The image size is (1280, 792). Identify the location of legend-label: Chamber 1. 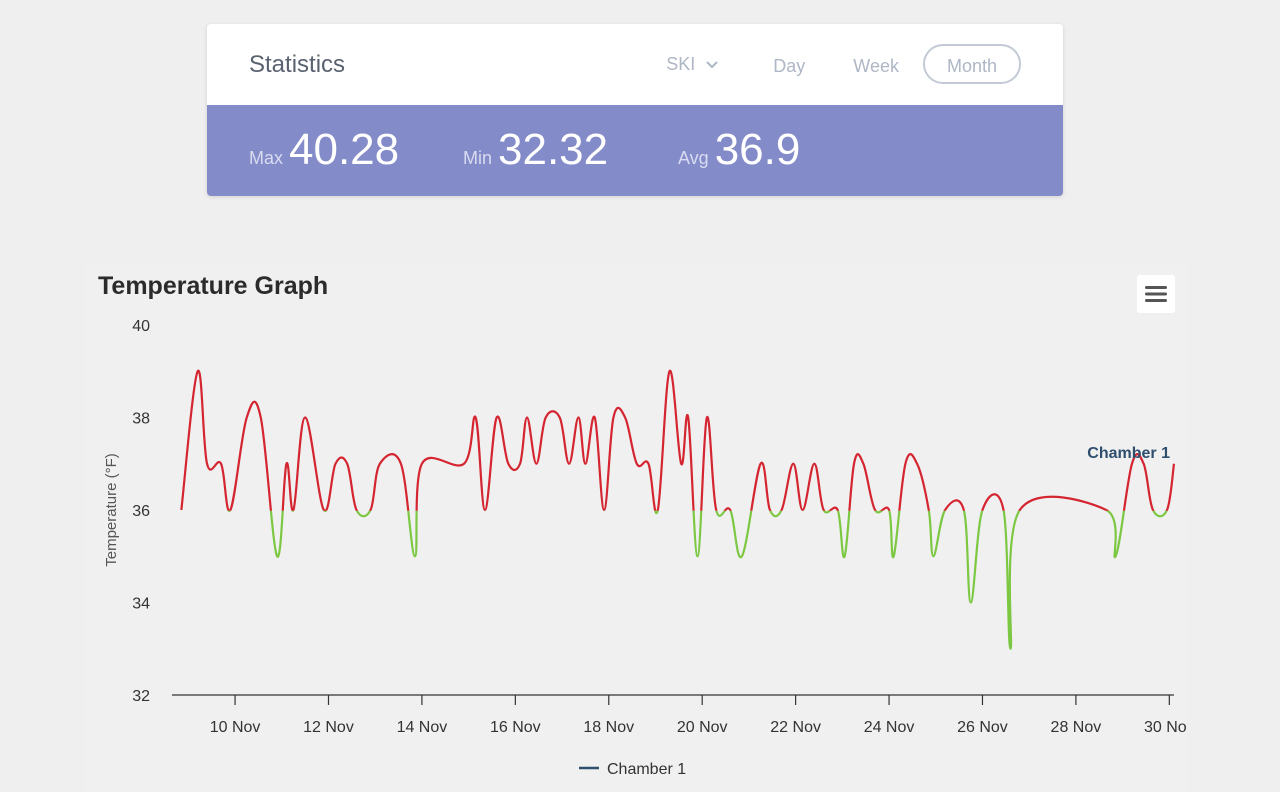
(646, 769).